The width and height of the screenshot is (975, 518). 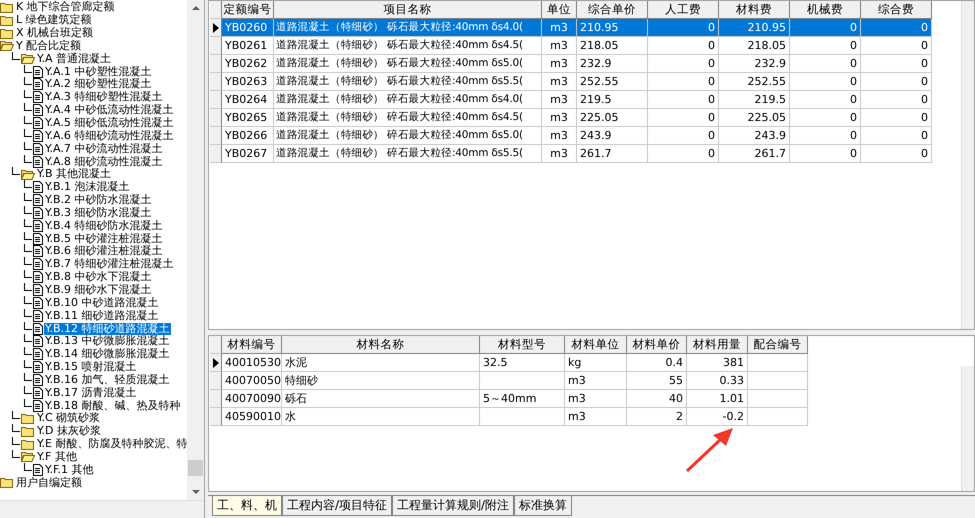 What do you see at coordinates (69, 431) in the screenshot?
I see `tree-item: Y.D 抹灰砂浆` at bounding box center [69, 431].